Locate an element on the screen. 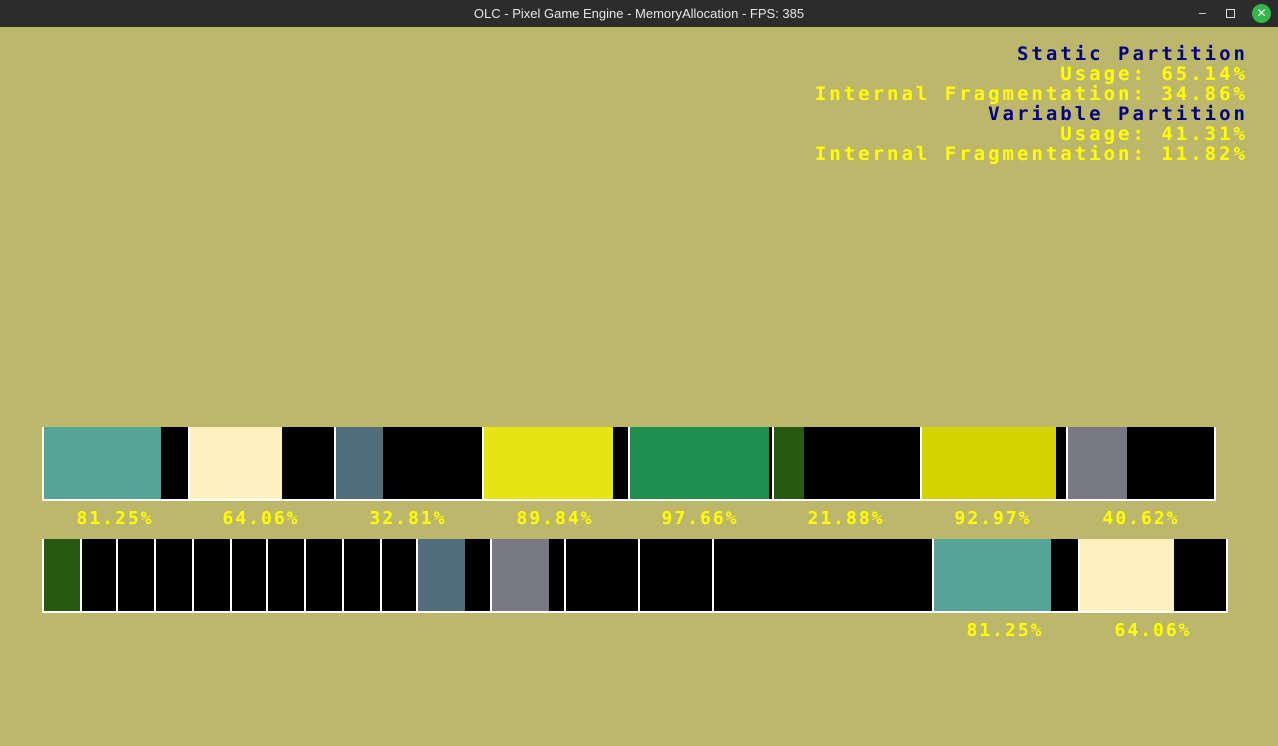 This screenshot has width=1278, height=746. static-partition-block-usage-label: 64.06% is located at coordinates (261, 518).